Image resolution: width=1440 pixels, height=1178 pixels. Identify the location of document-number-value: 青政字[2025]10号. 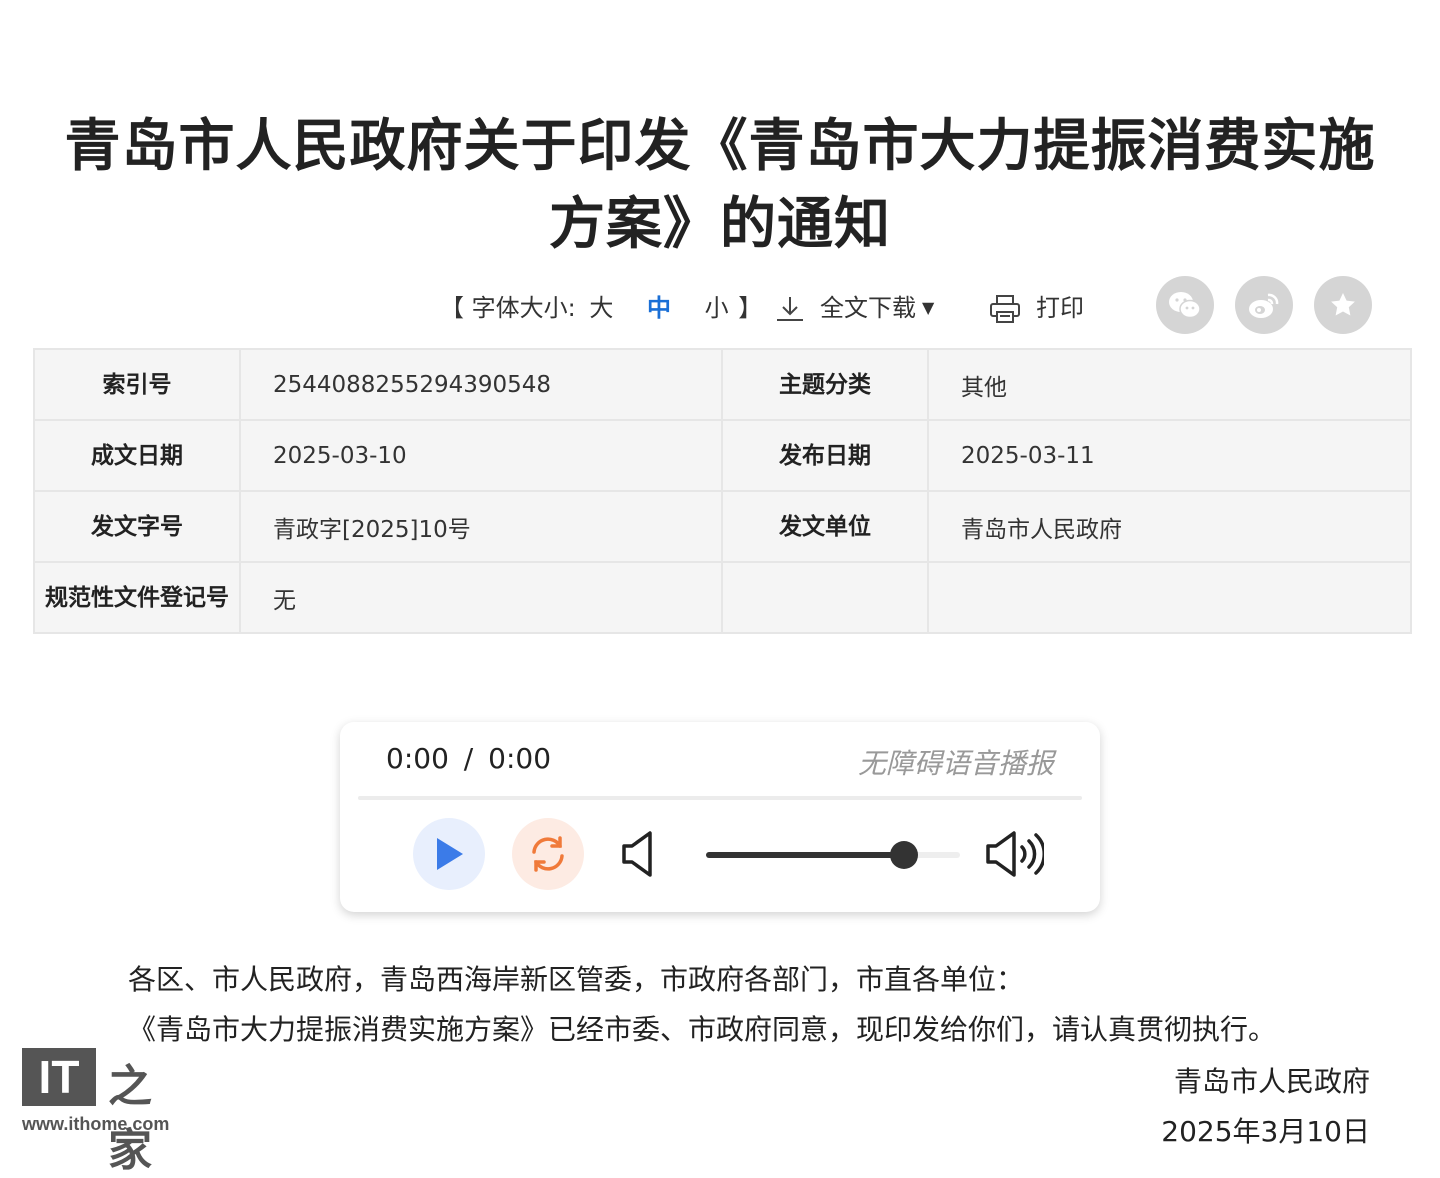
(481, 526).